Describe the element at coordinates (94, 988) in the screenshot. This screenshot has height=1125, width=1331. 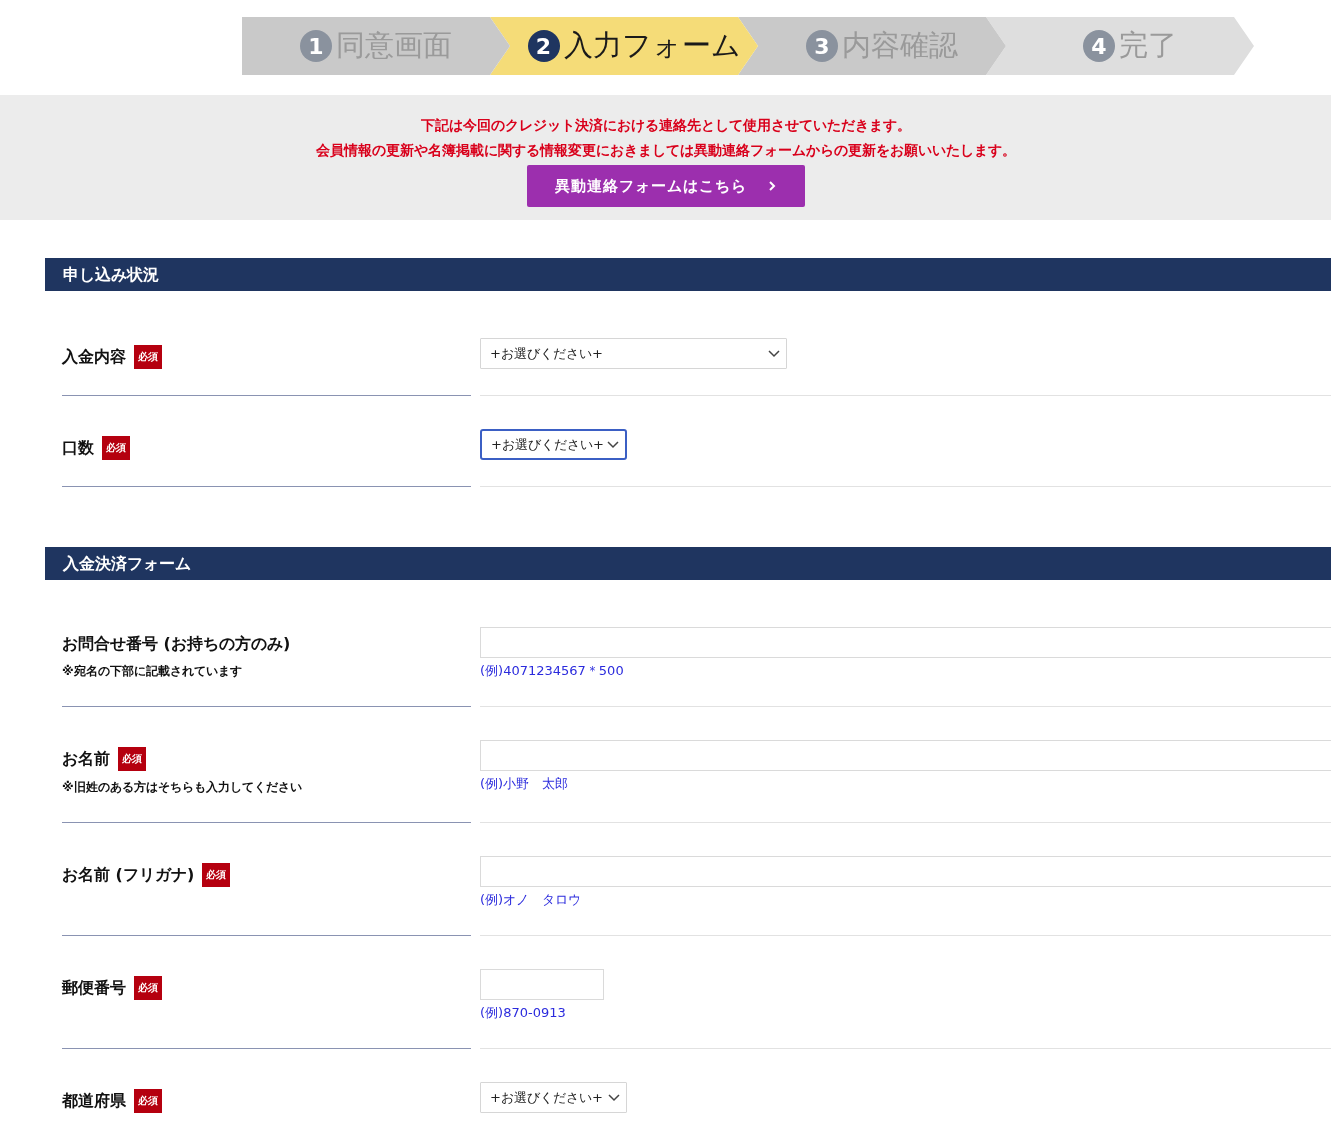
I see `field-label: 郵便番号` at that location.